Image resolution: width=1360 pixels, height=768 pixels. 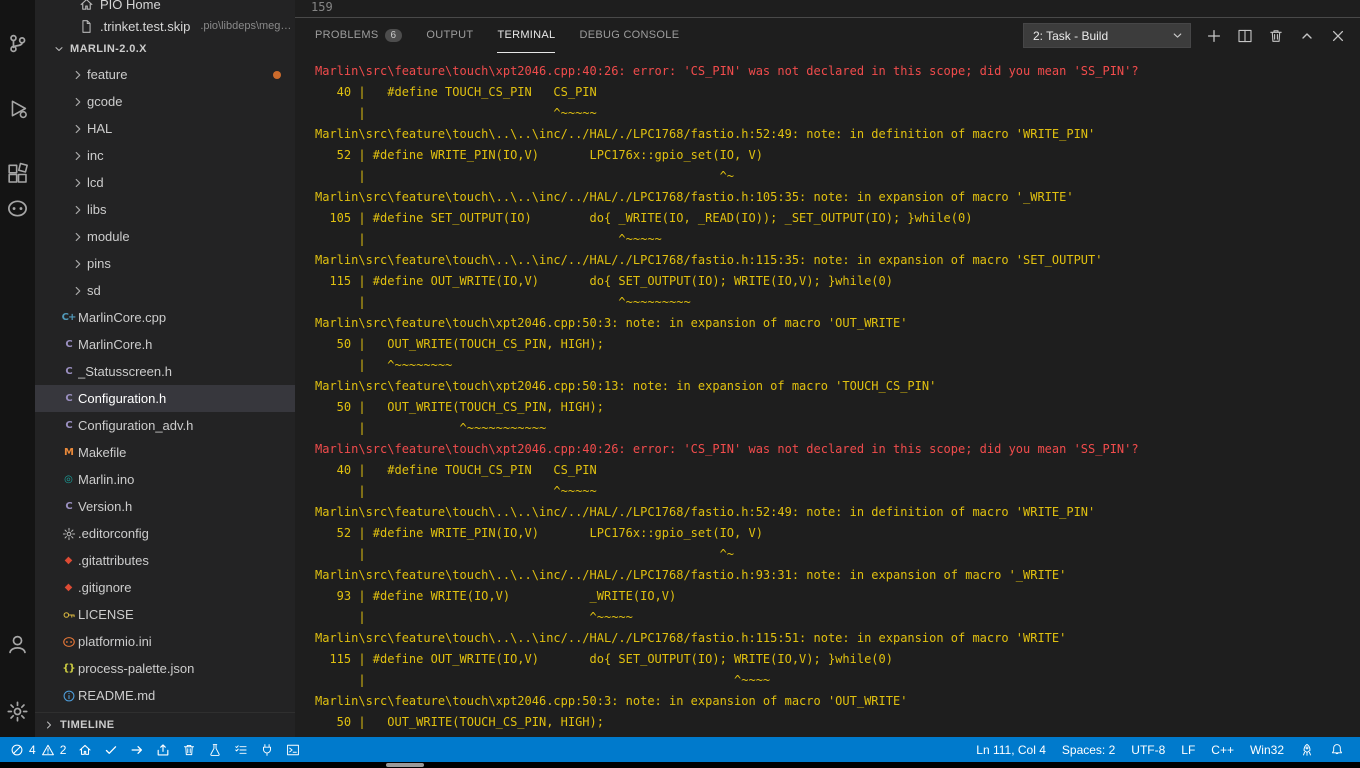 I want to click on trash-icon, so click(x=1276, y=36).